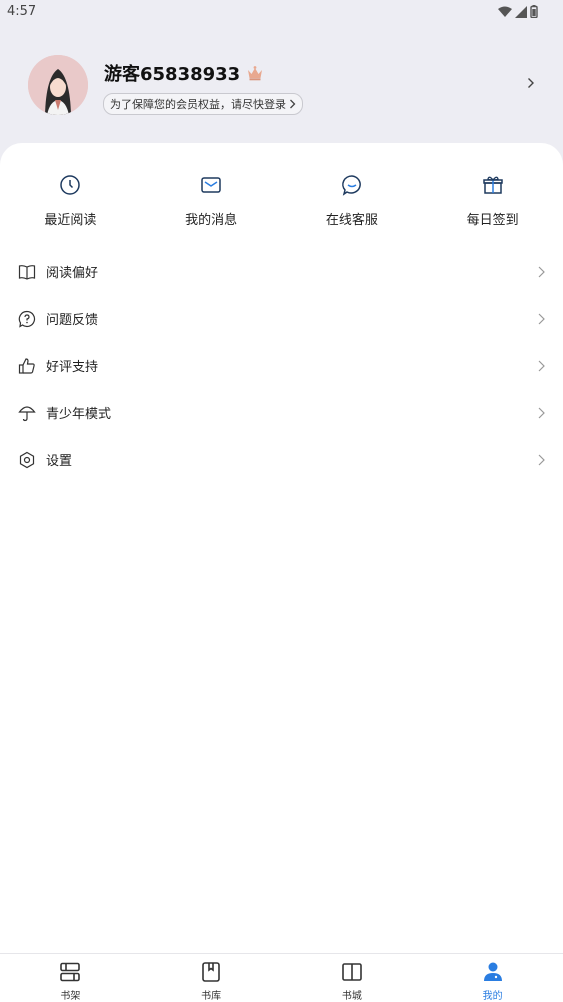 The width and height of the screenshot is (563, 1002). Describe the element at coordinates (281, 412) in the screenshot. I see `menu-youth-mode: 青少年模式` at that location.